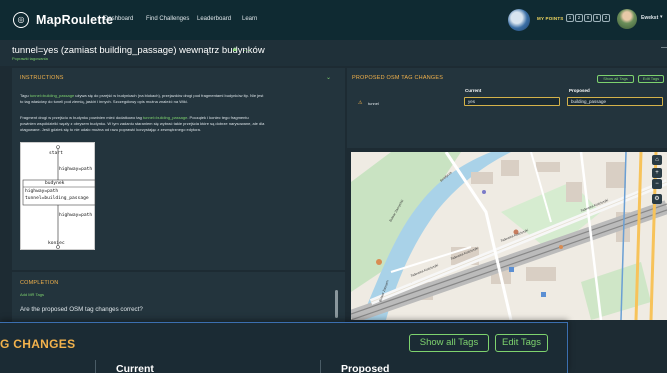  I want to click on instr-text: Tagu, so click(25, 95).